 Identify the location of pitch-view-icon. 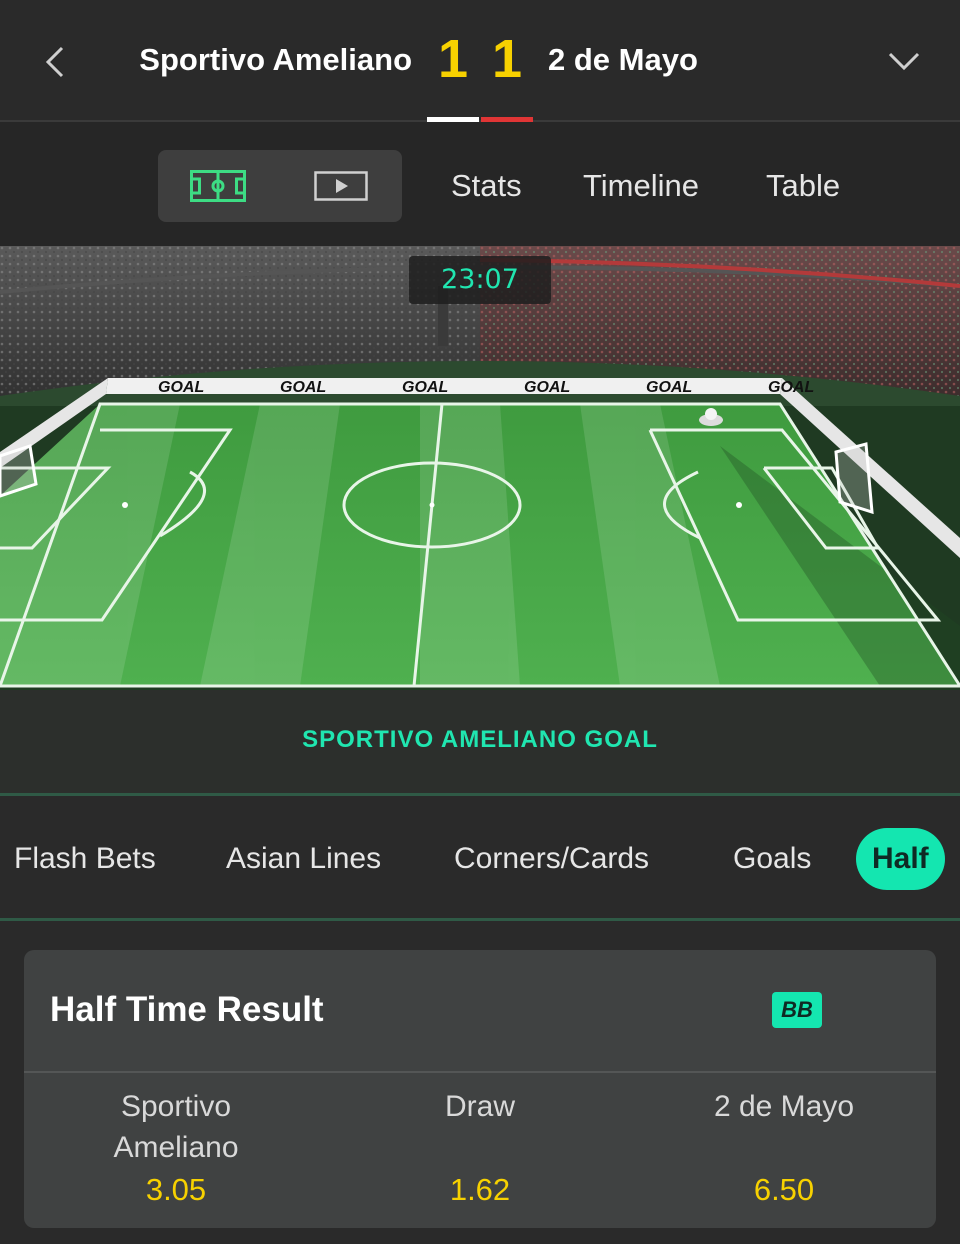
(218, 186).